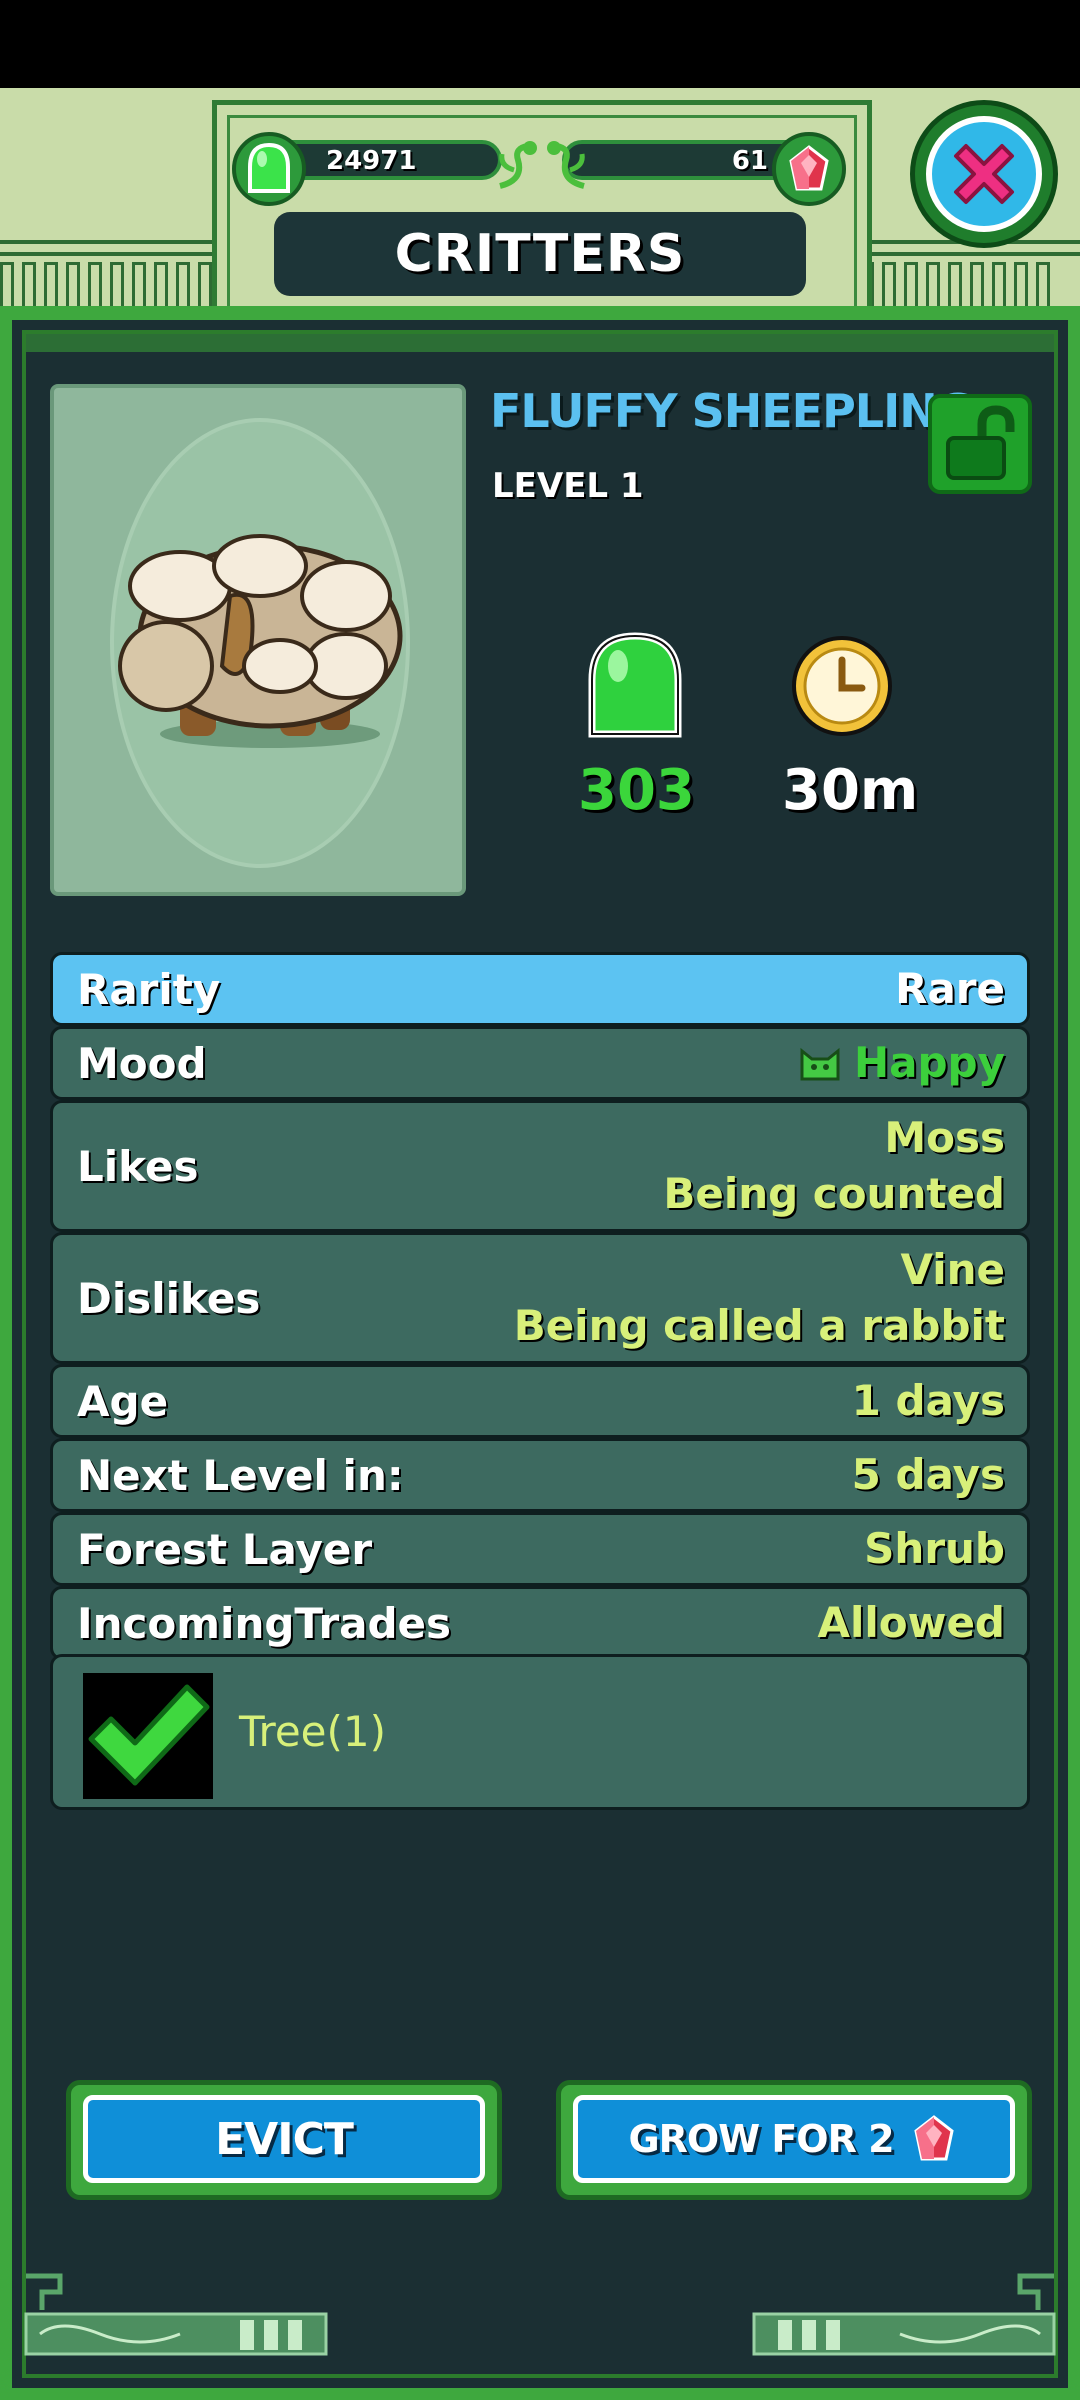 This screenshot has width=1080, height=2400. I want to click on critter-level: LEVEL 1, so click(568, 486).